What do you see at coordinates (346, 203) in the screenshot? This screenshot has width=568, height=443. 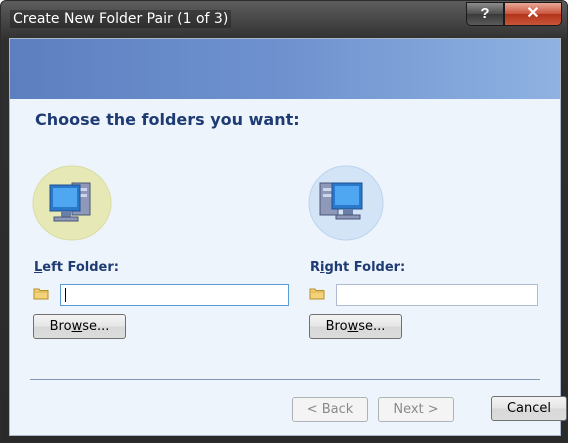 I see `right-computer-icon` at bounding box center [346, 203].